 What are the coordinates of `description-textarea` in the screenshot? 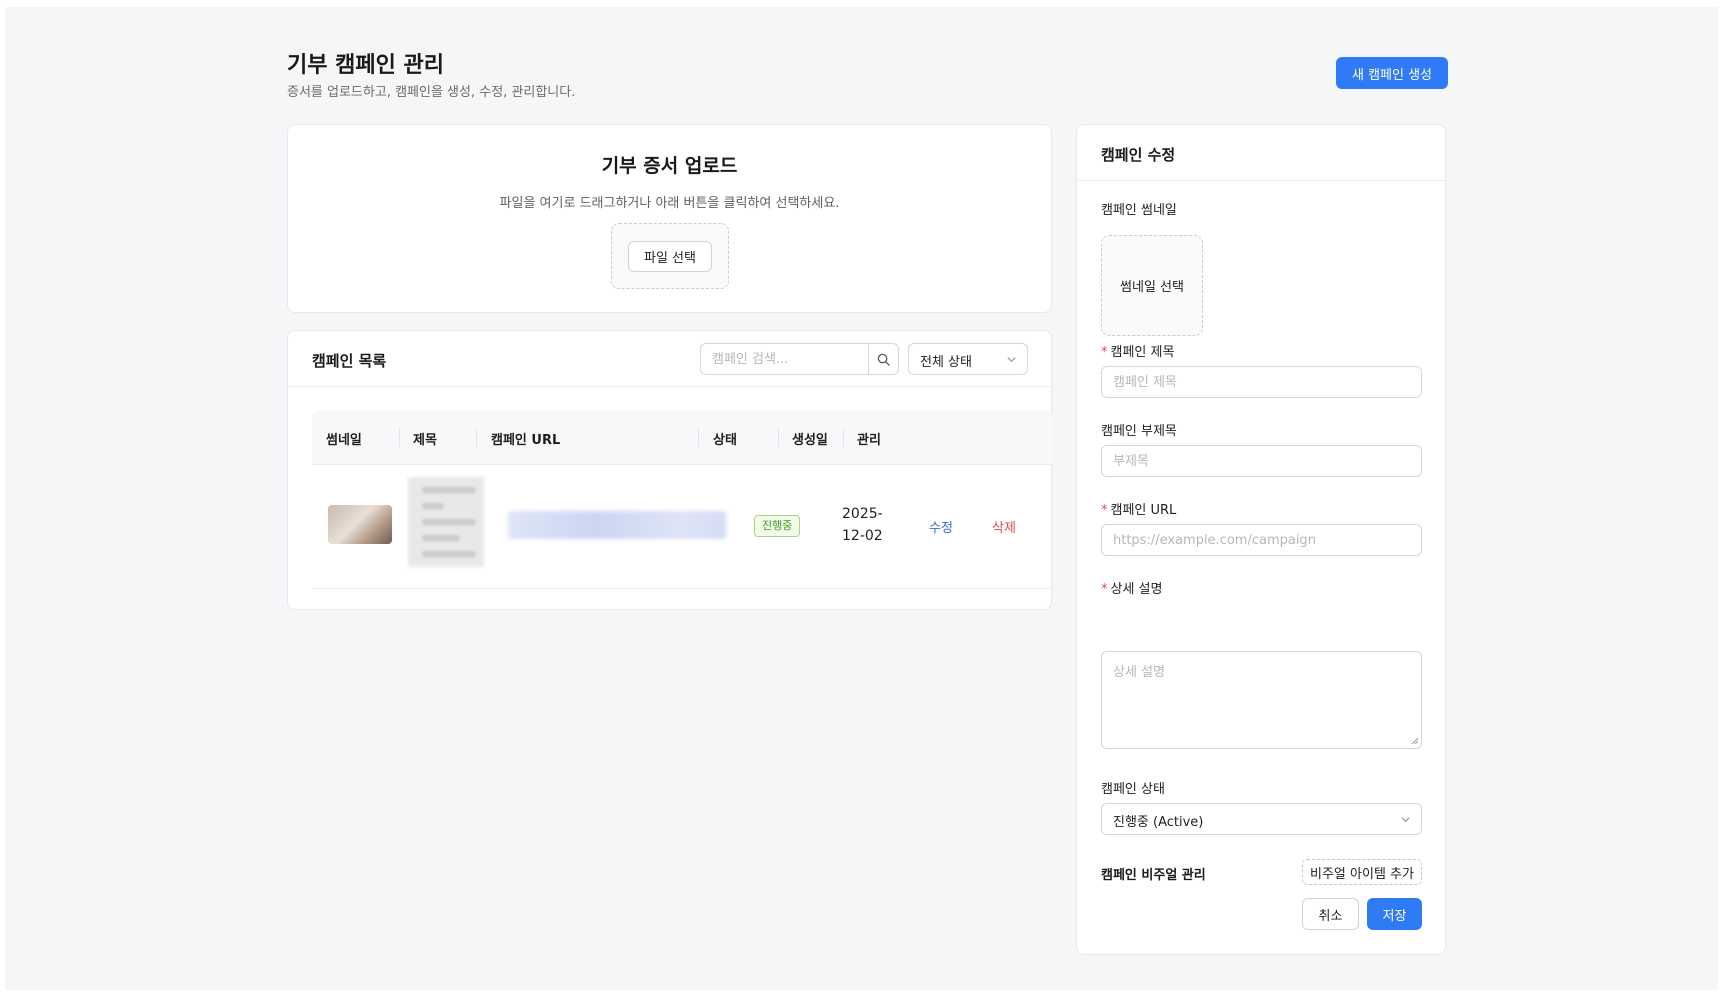 It's located at (1261, 700).